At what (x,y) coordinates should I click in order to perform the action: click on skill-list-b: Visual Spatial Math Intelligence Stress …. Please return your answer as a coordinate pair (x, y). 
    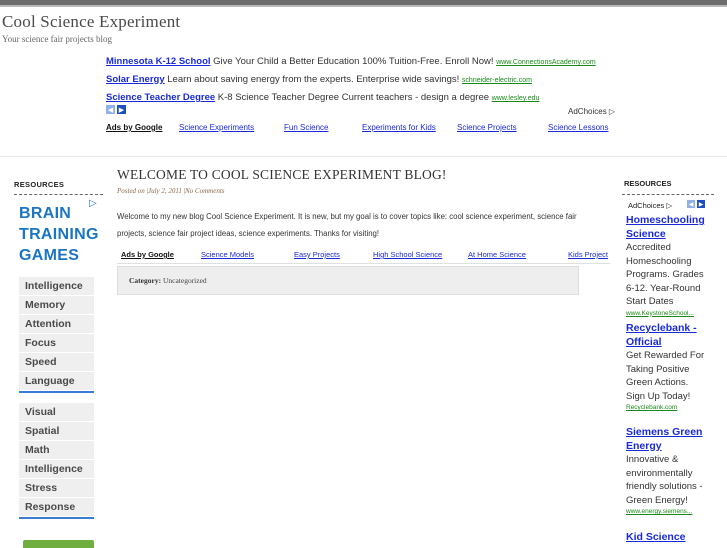
    Looking at the image, I should click on (56, 461).